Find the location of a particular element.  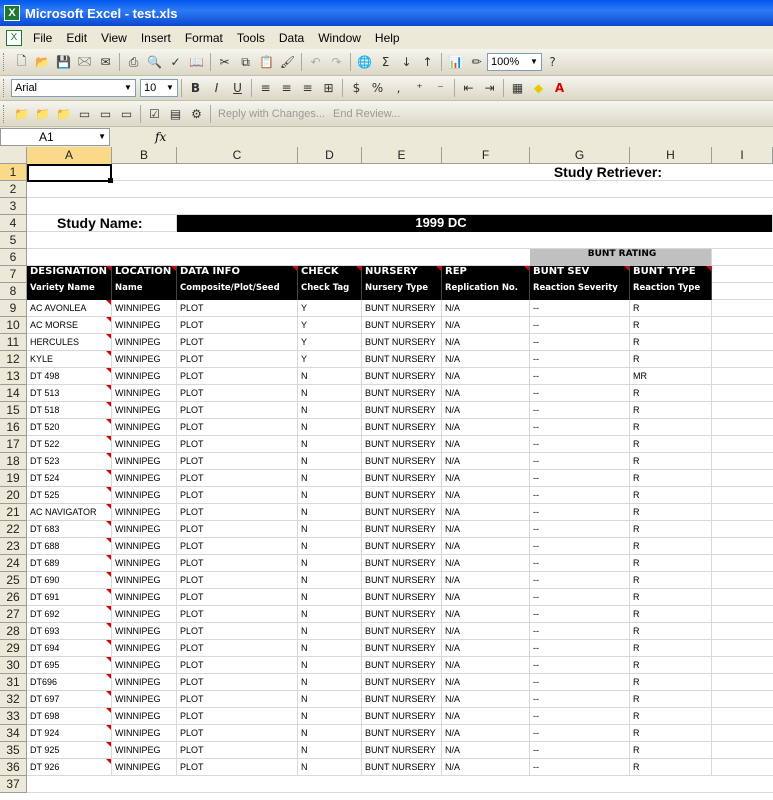

row-header: 17 is located at coordinates (13, 444).